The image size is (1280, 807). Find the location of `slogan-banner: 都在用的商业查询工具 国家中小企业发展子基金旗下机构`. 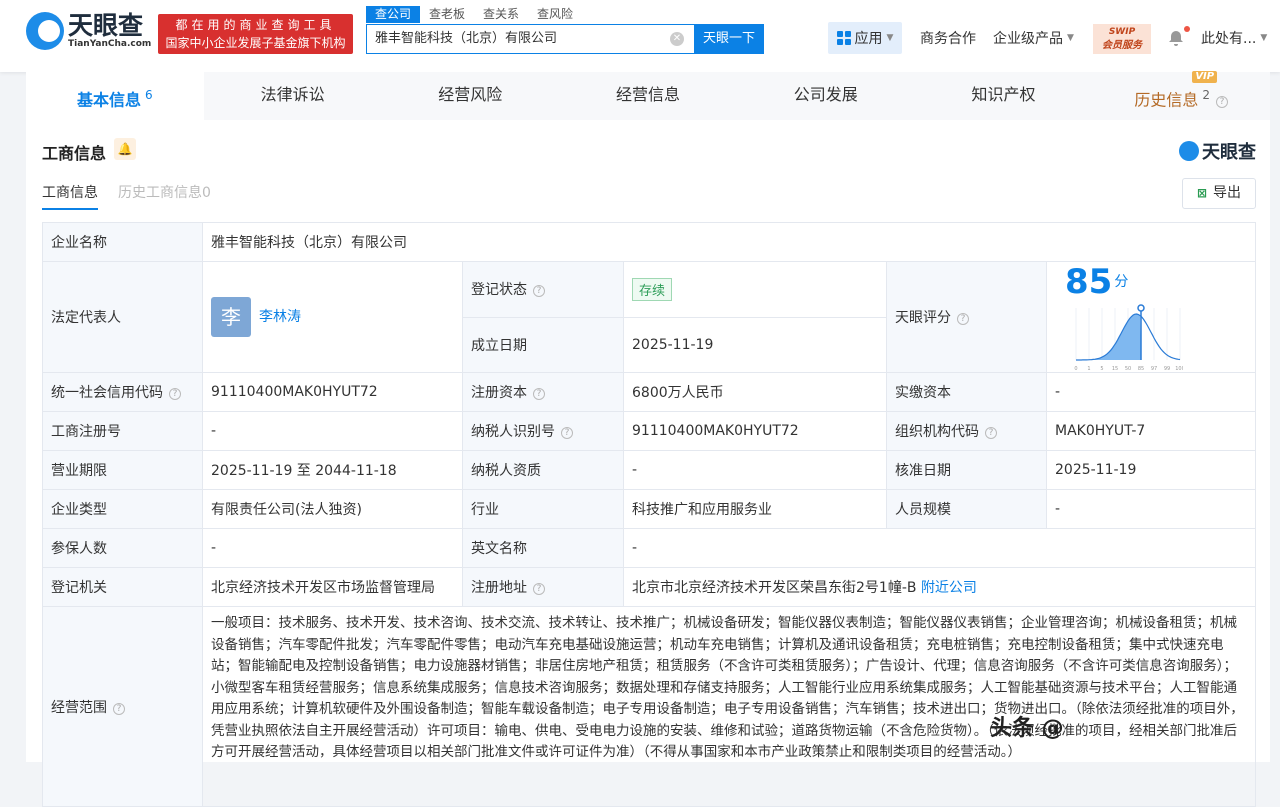

slogan-banner: 都在用的商业查询工具 国家中小企业发展子基金旗下机构 is located at coordinates (255, 34).